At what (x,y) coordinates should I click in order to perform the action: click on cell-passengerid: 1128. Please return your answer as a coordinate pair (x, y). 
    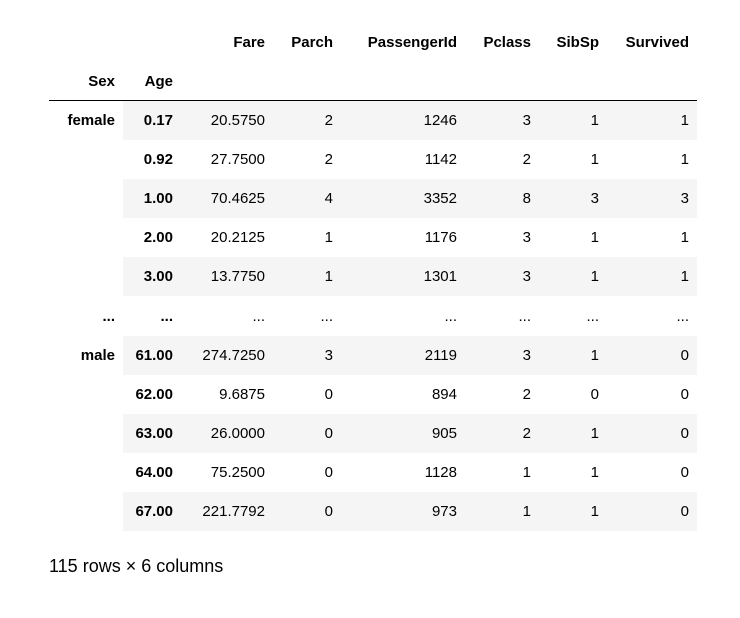
    Looking at the image, I should click on (403, 472).